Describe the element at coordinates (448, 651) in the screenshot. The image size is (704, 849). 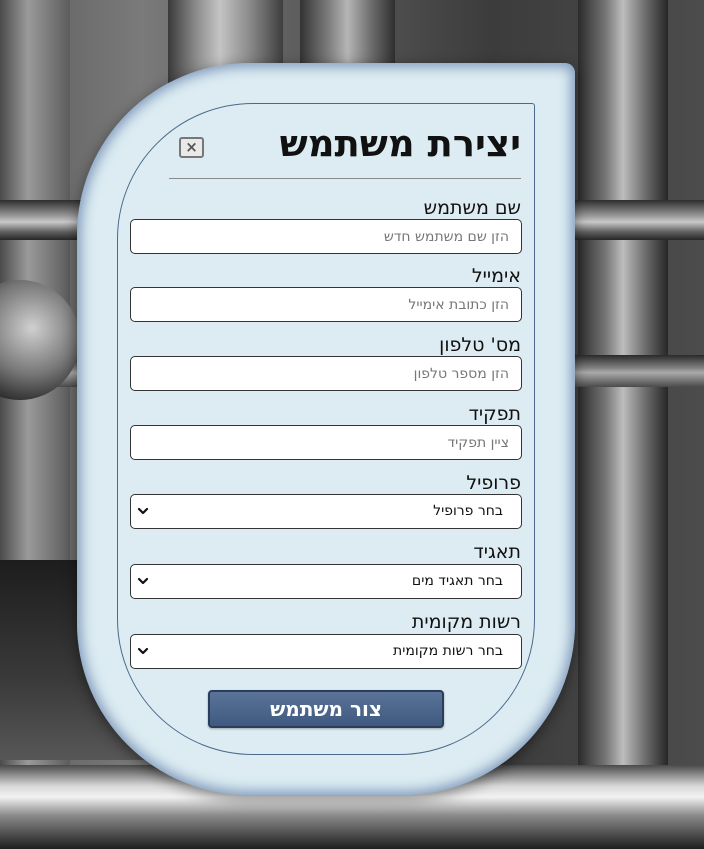
I see `local-authority-select-value: בחר רשות מקומית` at that location.